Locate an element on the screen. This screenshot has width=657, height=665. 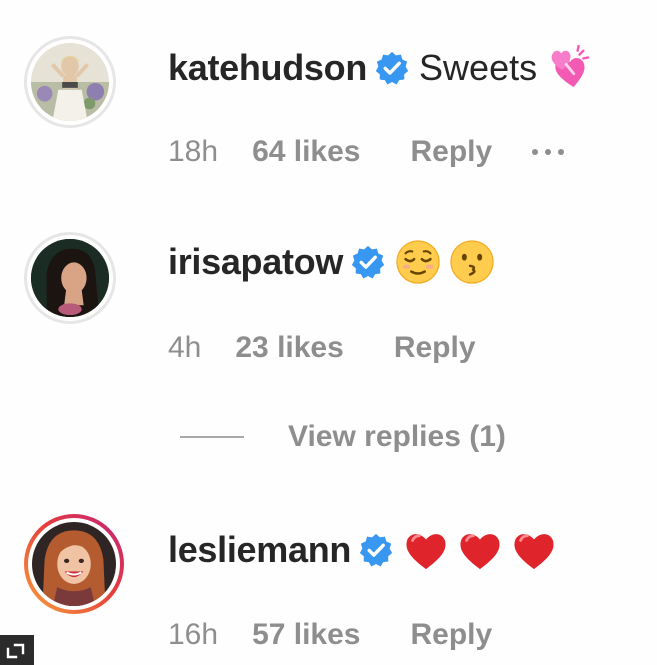
username: lesliemann is located at coordinates (259, 550).